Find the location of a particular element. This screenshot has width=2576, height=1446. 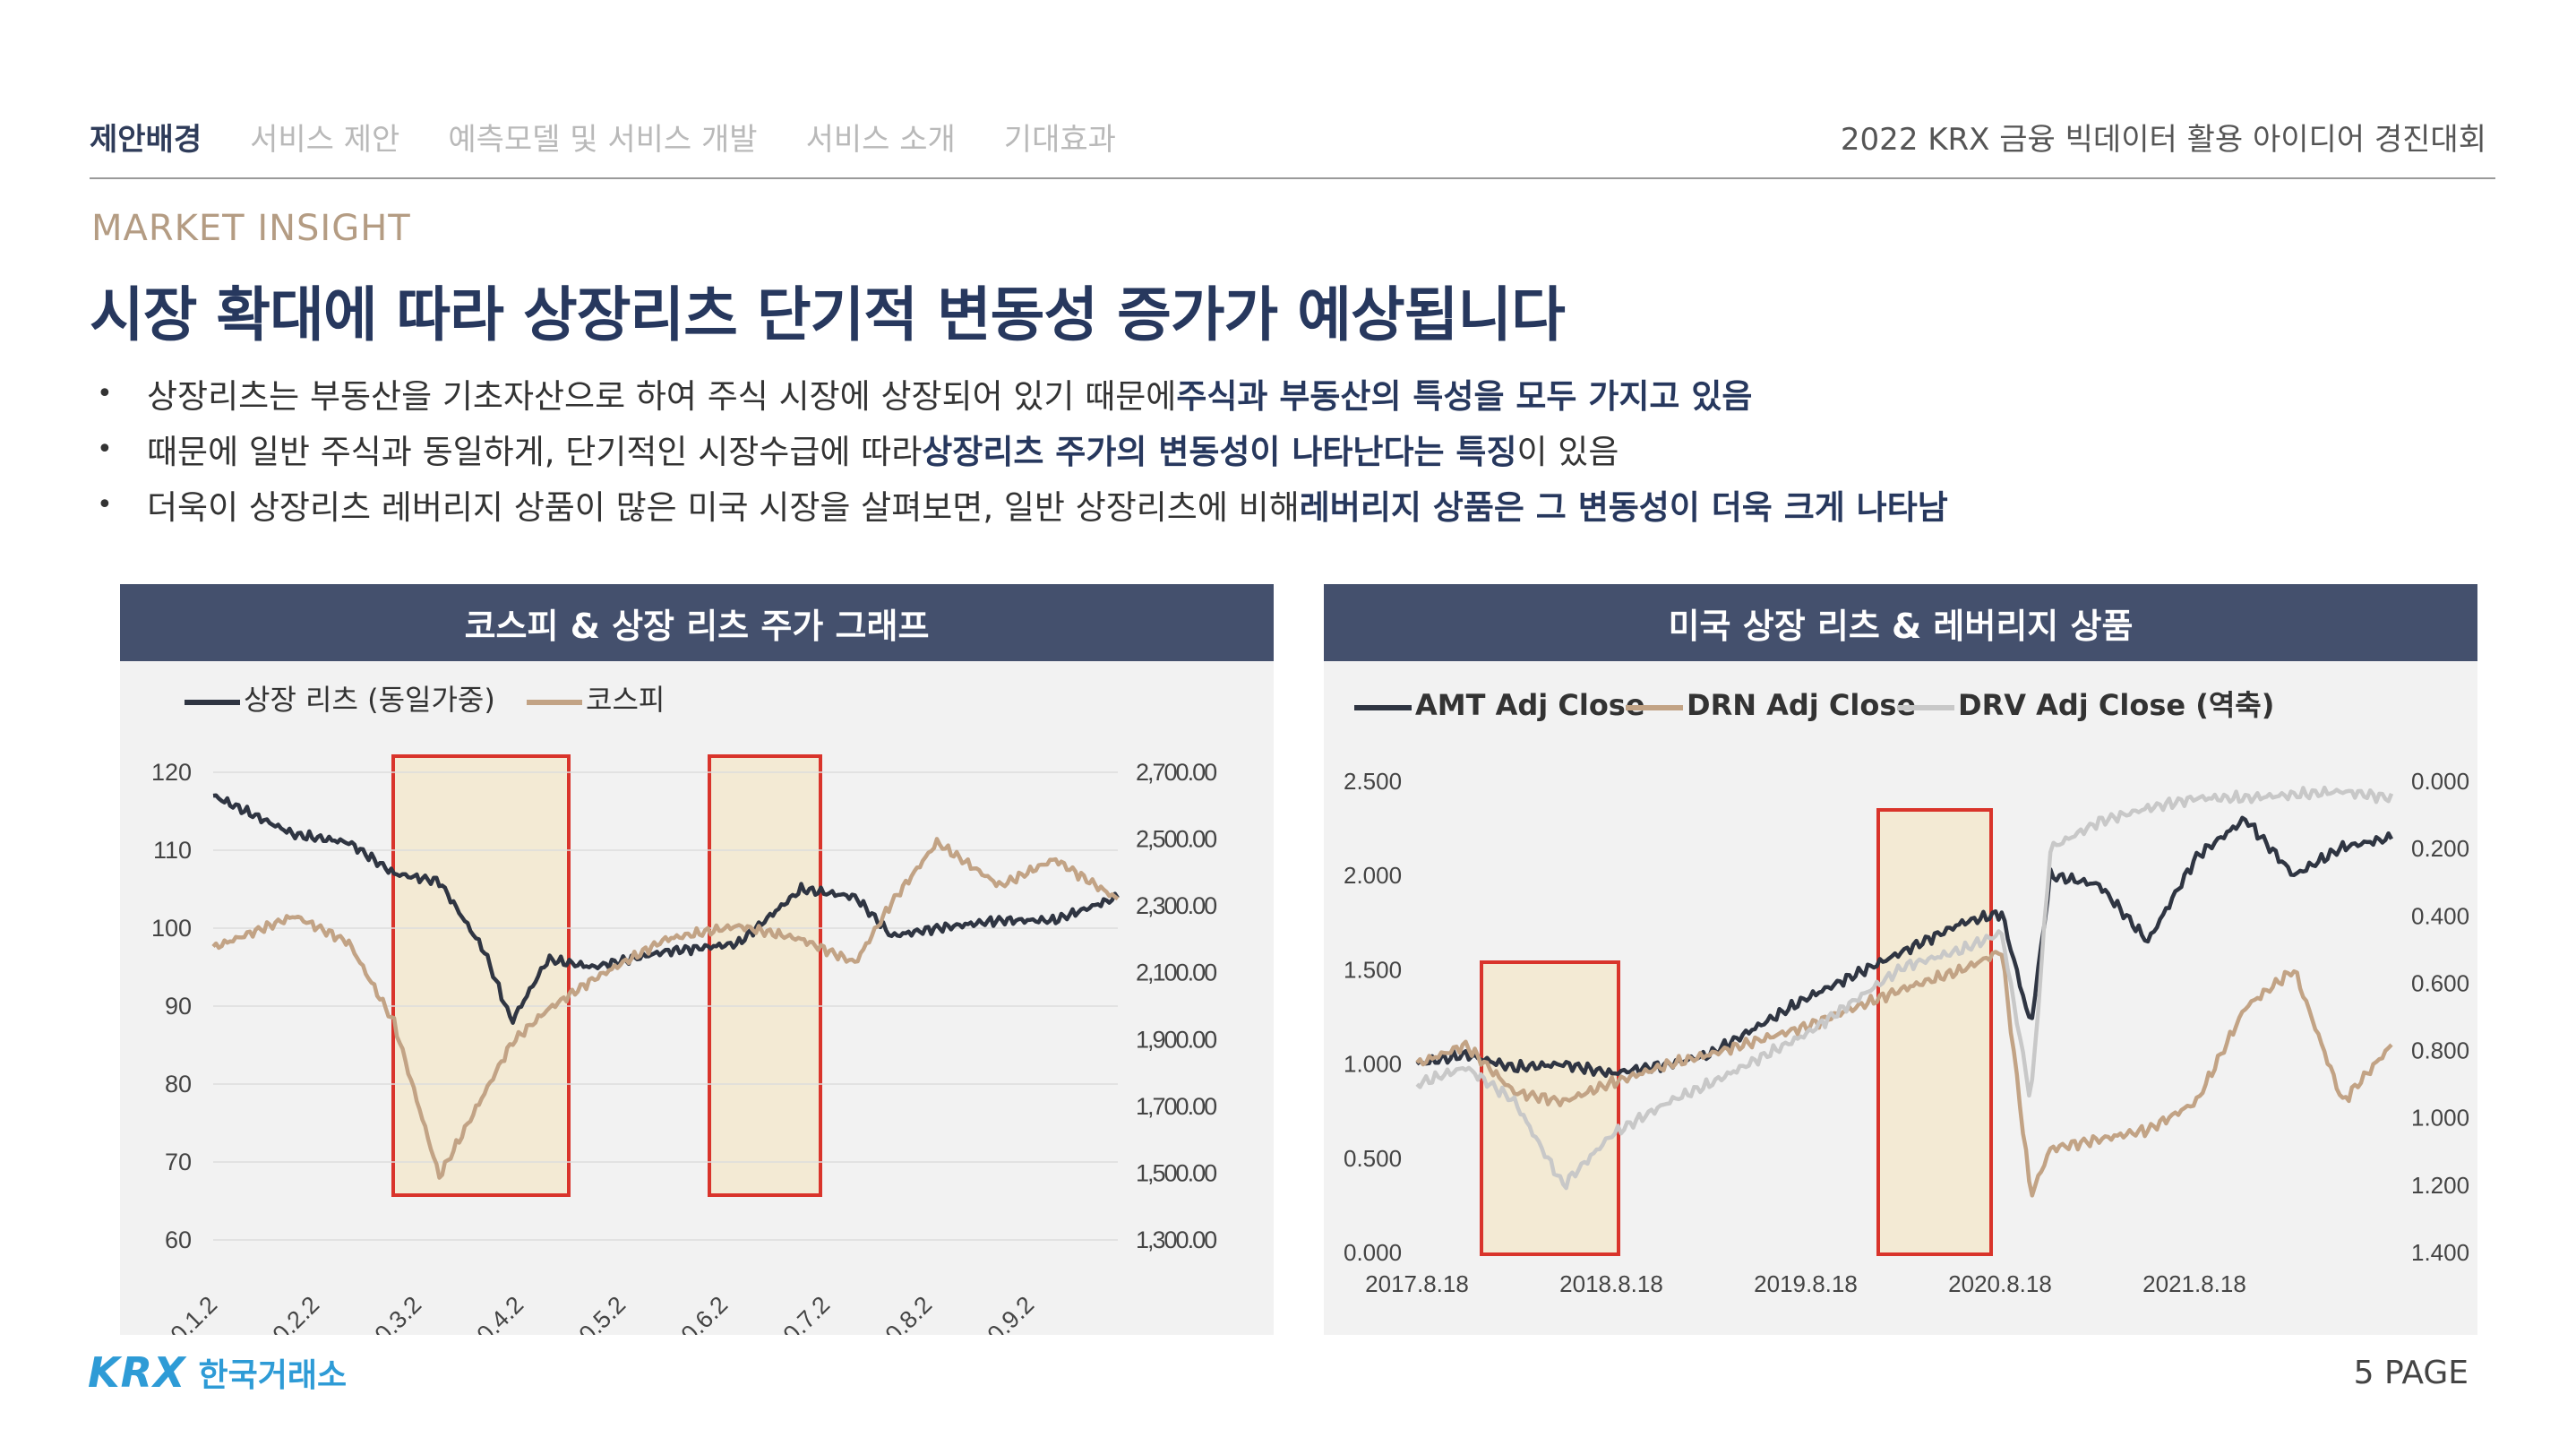

y-right-tick-label: 1.000 is located at coordinates (2440, 1118).